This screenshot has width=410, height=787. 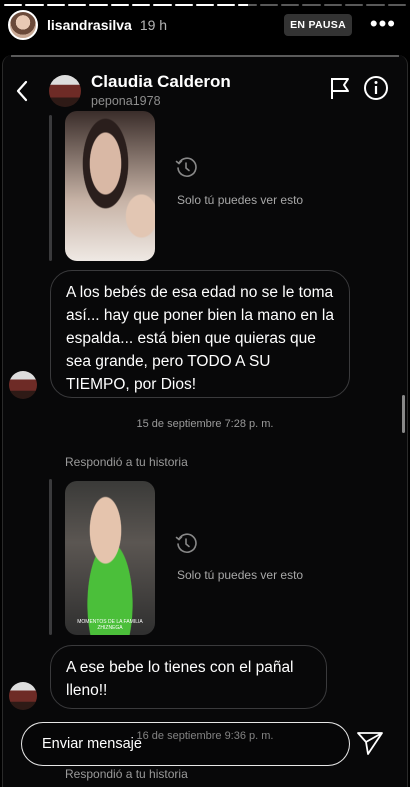 What do you see at coordinates (110, 186) in the screenshot?
I see `story-thumbnail` at bounding box center [110, 186].